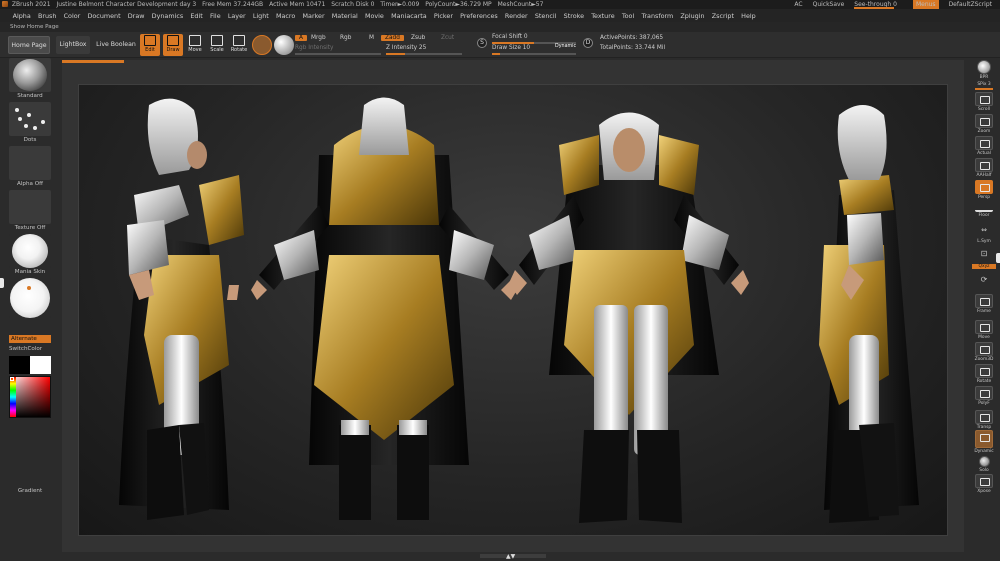  Describe the element at coordinates (984, 210) in the screenshot. I see `floor-button: Floor` at that location.